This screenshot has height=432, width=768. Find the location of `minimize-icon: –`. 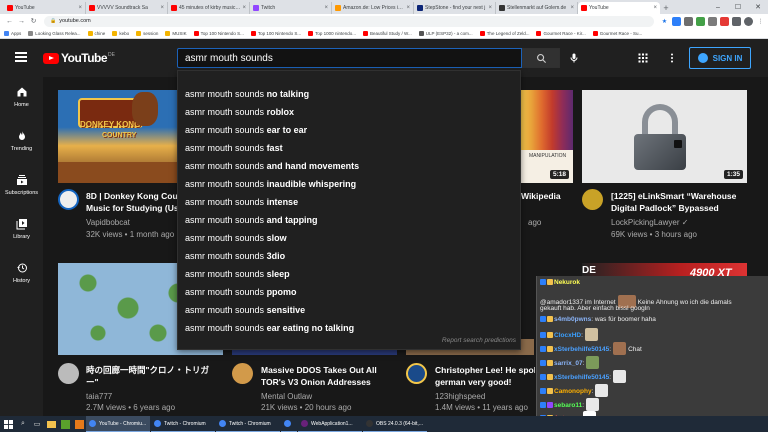

minimize-icon: – is located at coordinates (718, 7).